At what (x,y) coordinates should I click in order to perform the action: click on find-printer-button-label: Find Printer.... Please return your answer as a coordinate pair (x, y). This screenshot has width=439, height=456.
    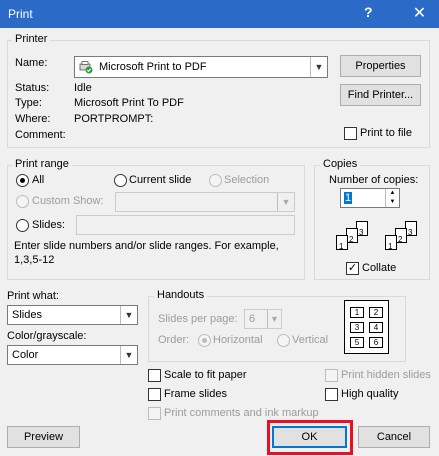
    Looking at the image, I should click on (380, 95).